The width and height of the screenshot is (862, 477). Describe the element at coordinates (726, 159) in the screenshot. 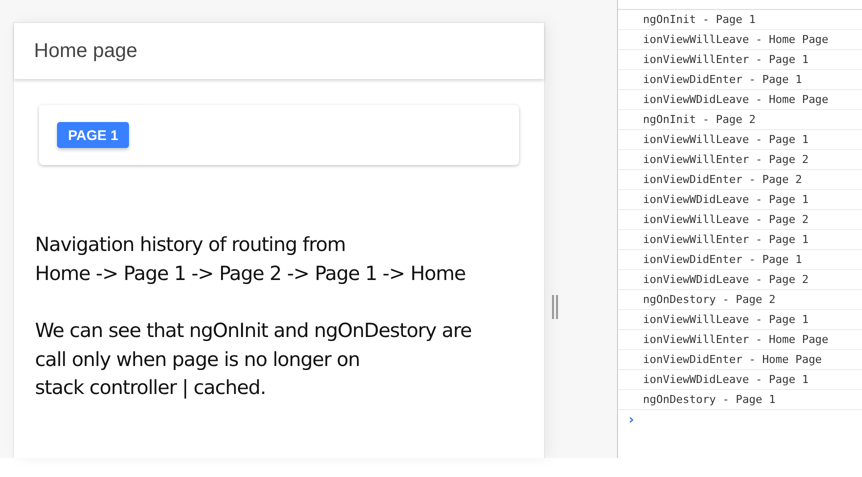

I see `console-message: ionViewWillEnter - Page 2` at that location.